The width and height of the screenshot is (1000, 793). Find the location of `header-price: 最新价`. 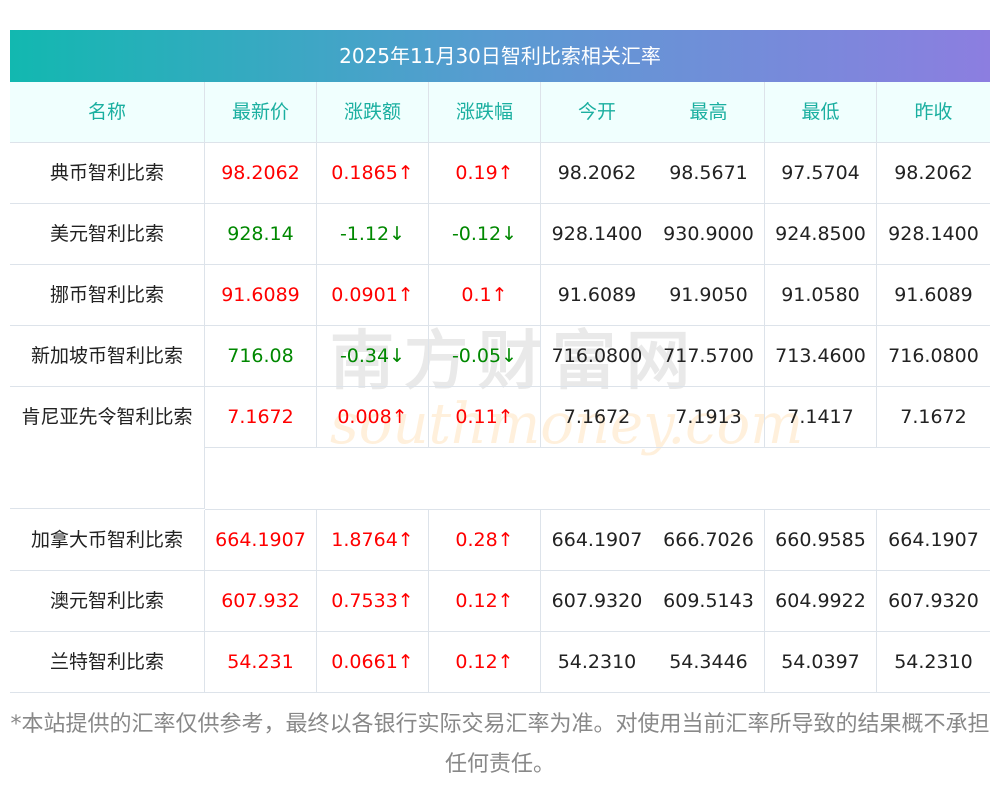

header-price: 最新价 is located at coordinates (261, 112).